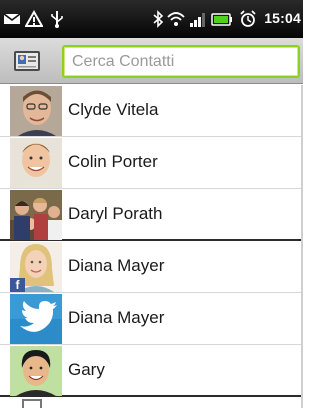 This screenshot has height=408, width=320. Describe the element at coordinates (113, 161) in the screenshot. I see `contact-name: Colin Porter` at that location.